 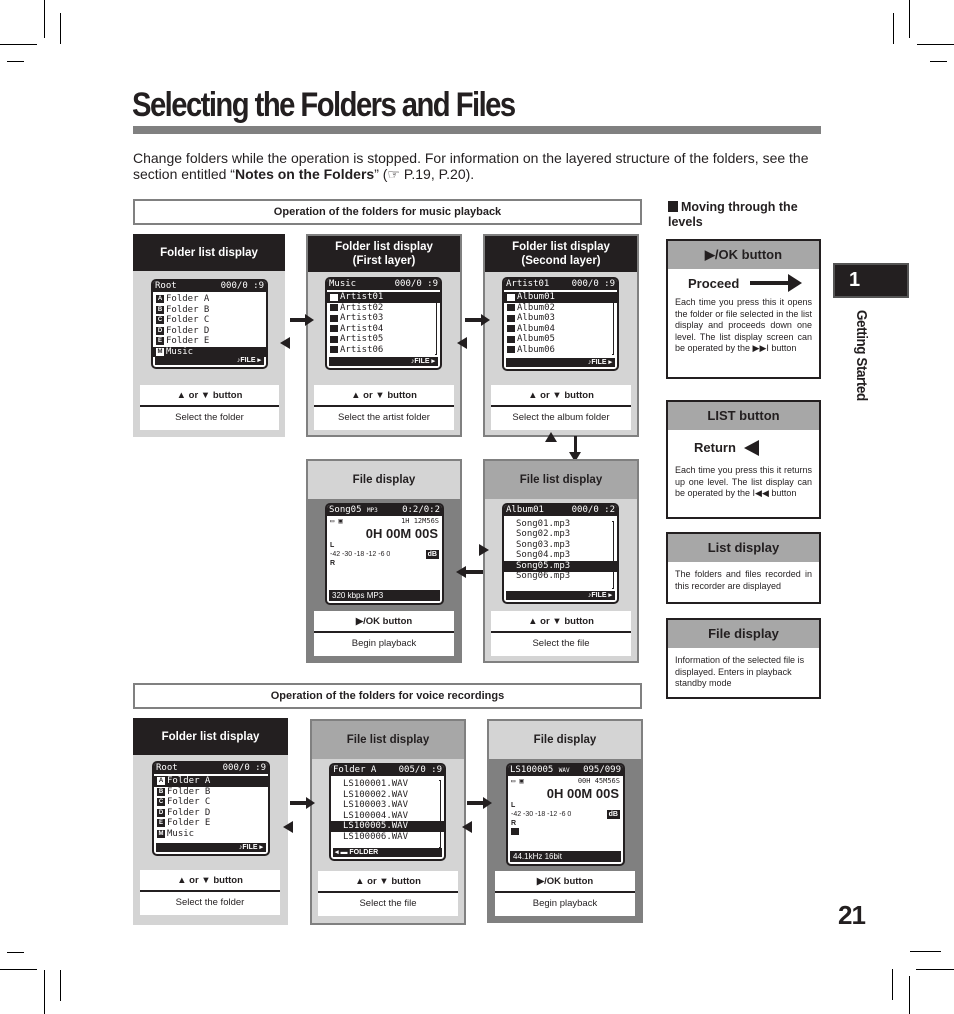 What do you see at coordinates (372, 510) in the screenshot?
I see `format-badge: MP3` at bounding box center [372, 510].